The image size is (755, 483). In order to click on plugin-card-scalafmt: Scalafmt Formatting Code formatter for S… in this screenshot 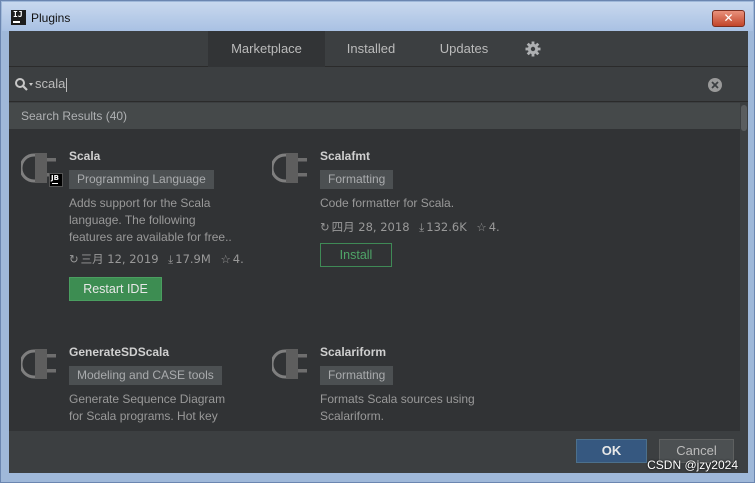, I will do `click(386, 224)`.